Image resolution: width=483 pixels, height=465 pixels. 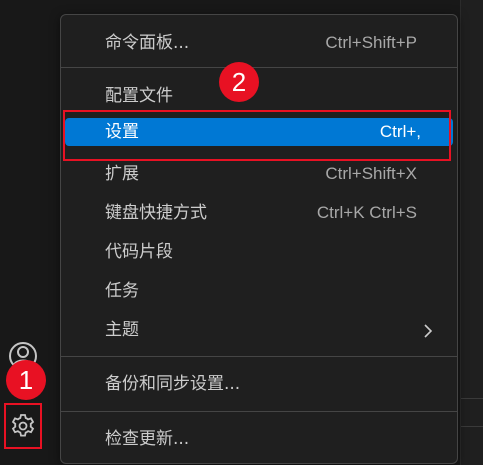 What do you see at coordinates (259, 252) in the screenshot?
I see `menu-item-snippets: 代码片段` at bounding box center [259, 252].